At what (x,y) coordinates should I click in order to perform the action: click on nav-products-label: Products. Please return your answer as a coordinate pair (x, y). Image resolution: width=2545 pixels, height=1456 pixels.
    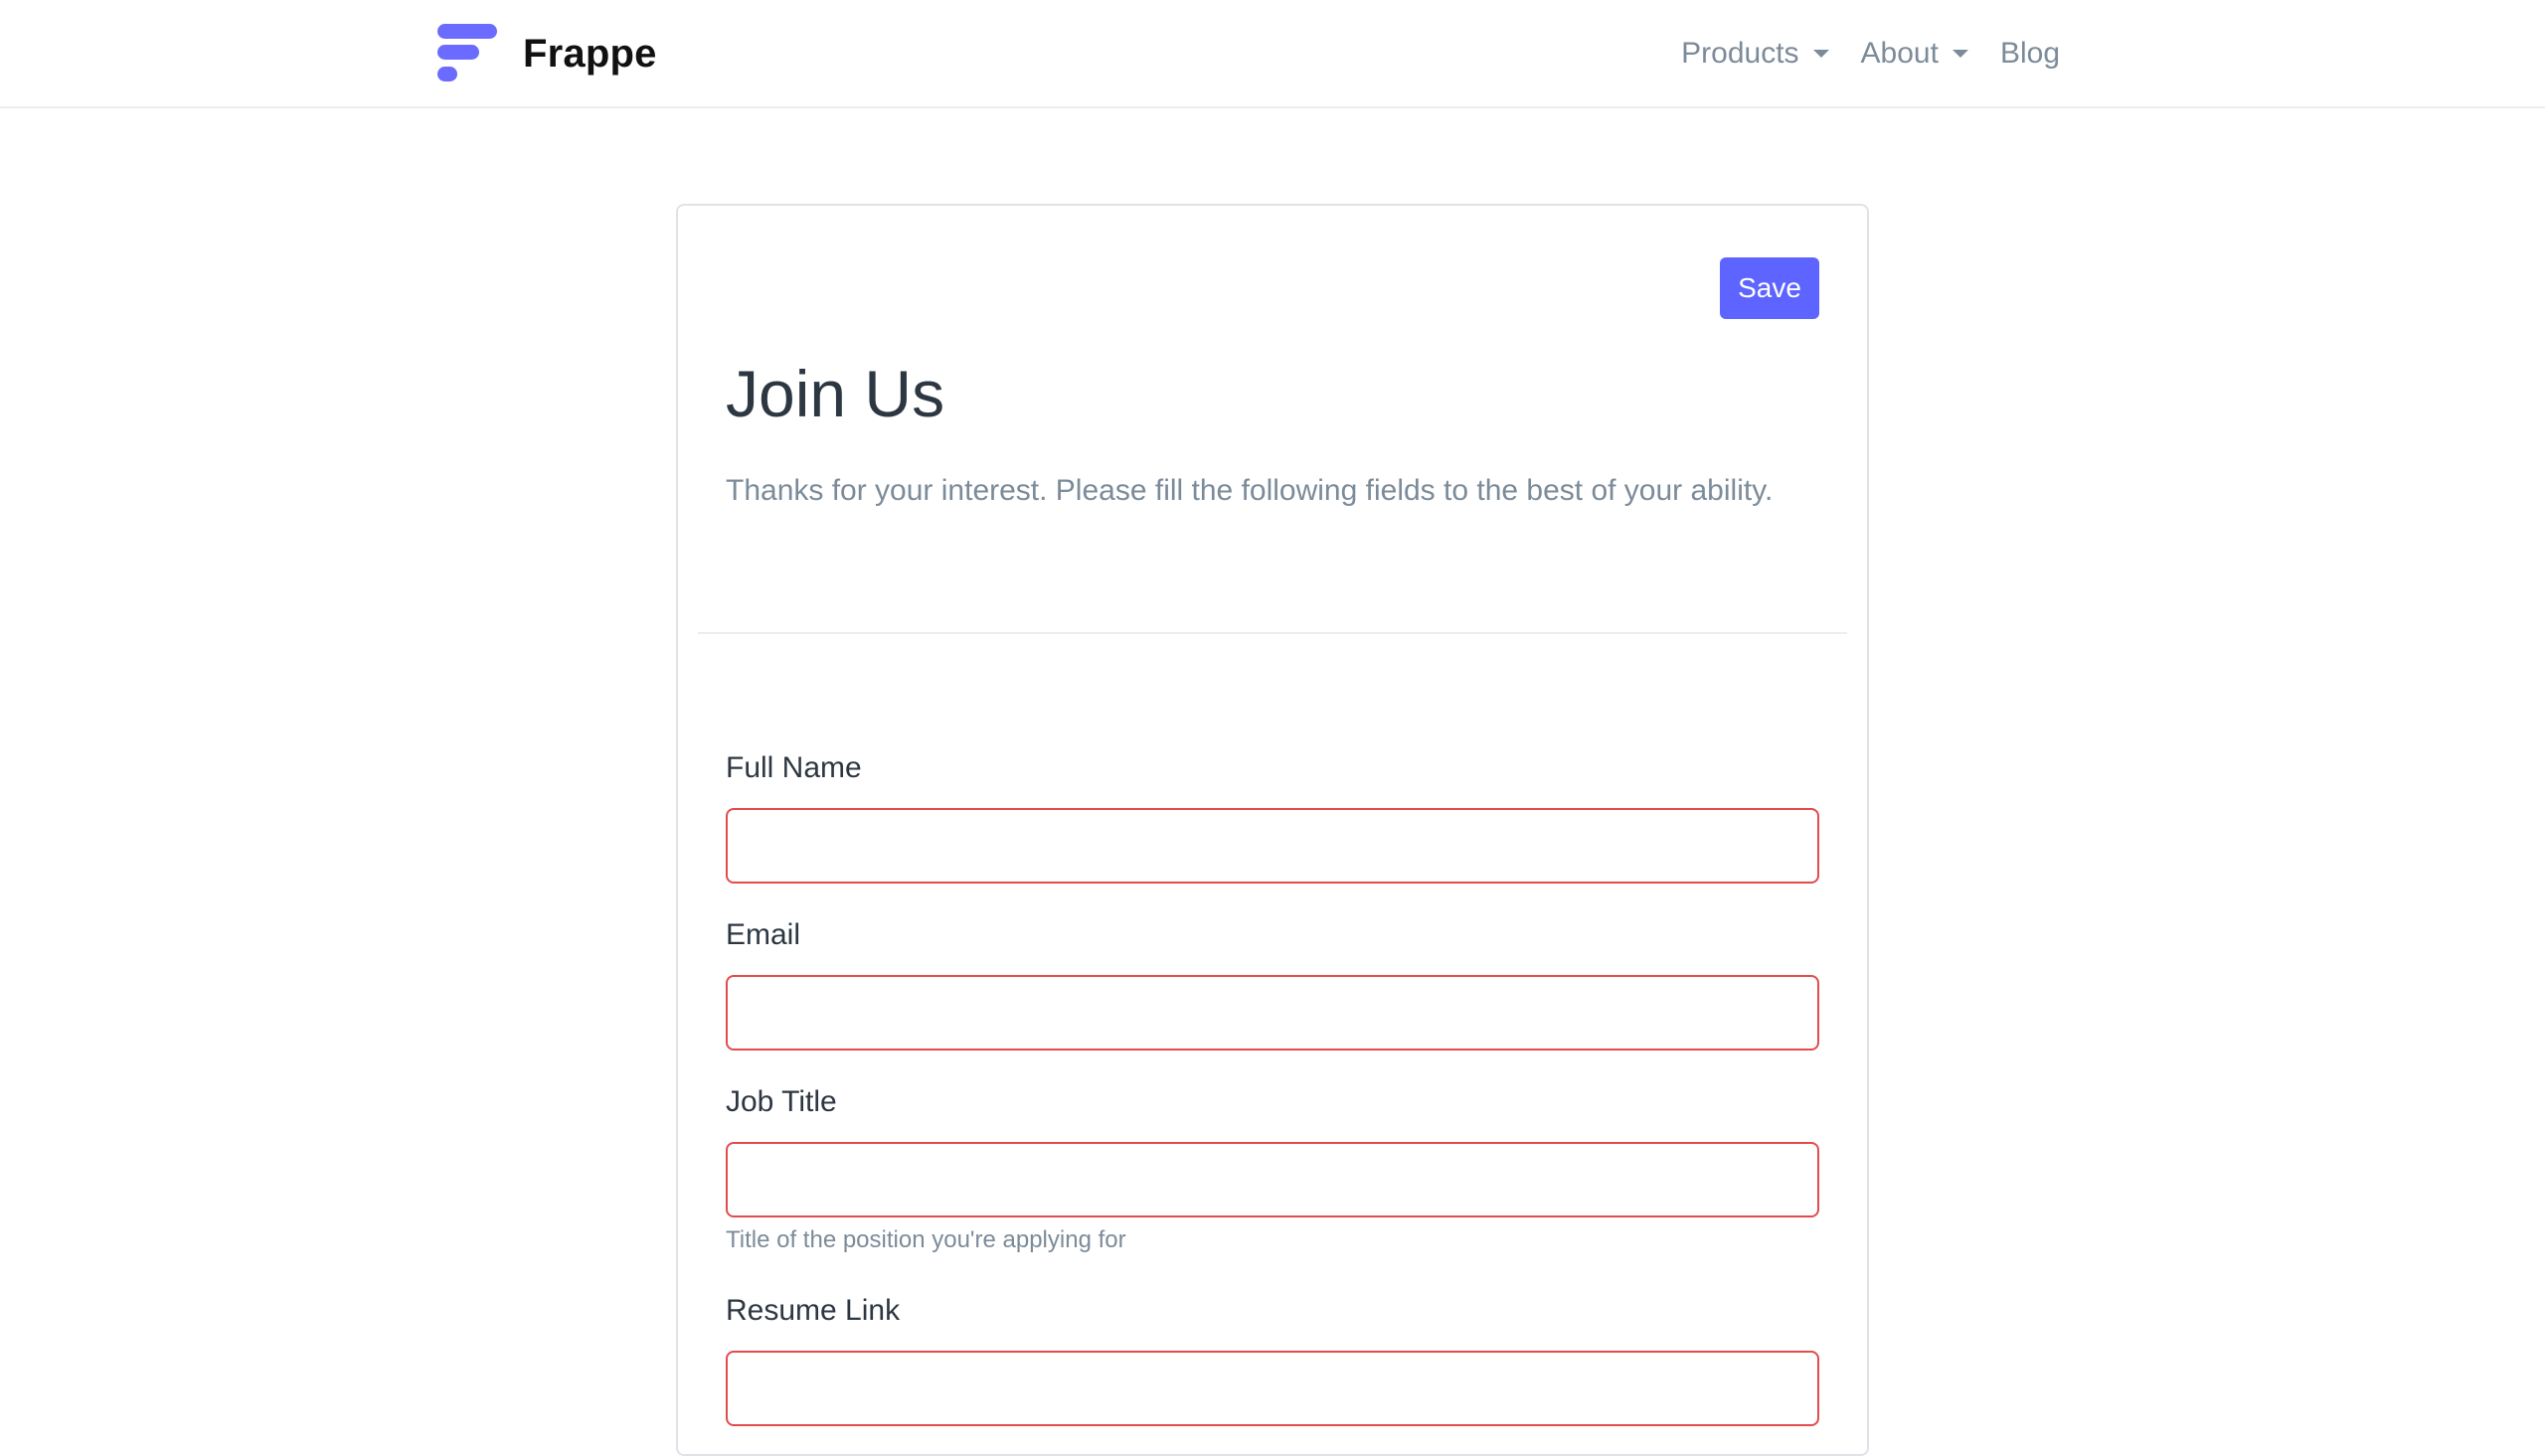
    Looking at the image, I should click on (1740, 53).